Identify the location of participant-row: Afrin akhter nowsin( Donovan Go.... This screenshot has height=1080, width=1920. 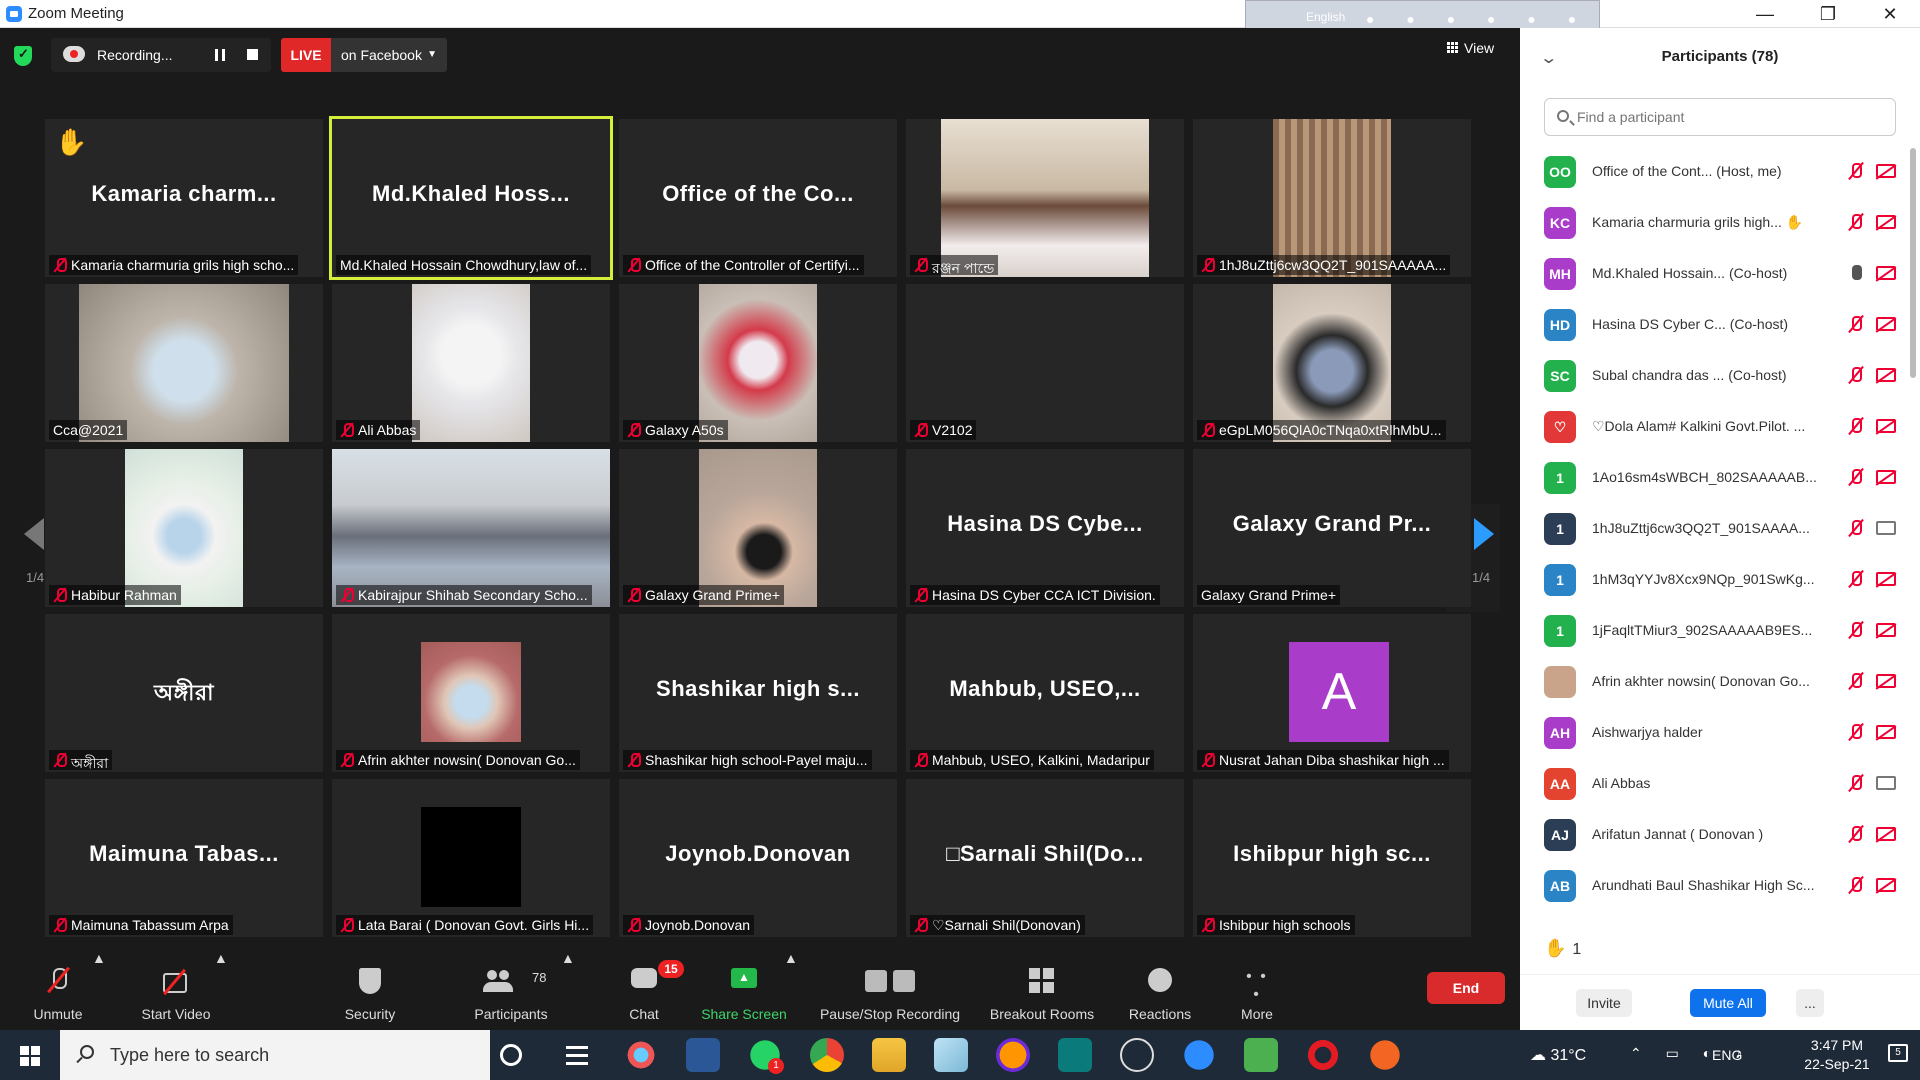
(1713, 683).